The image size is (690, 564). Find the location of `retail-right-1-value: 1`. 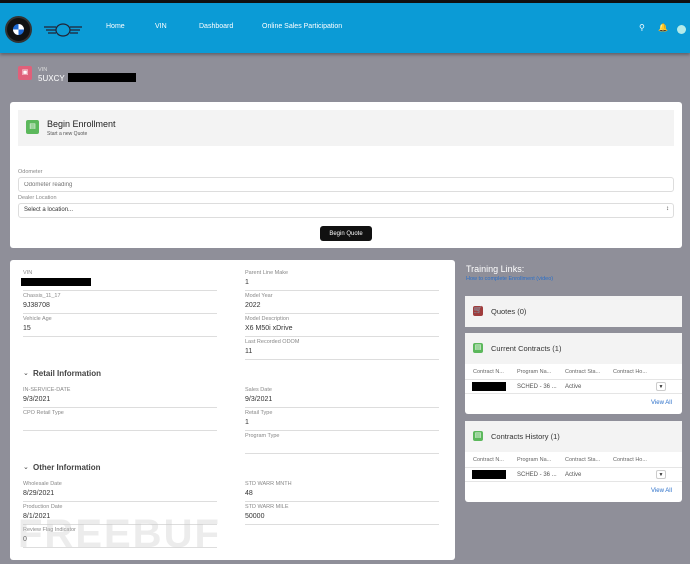

retail-right-1-value: 1 is located at coordinates (247, 422).